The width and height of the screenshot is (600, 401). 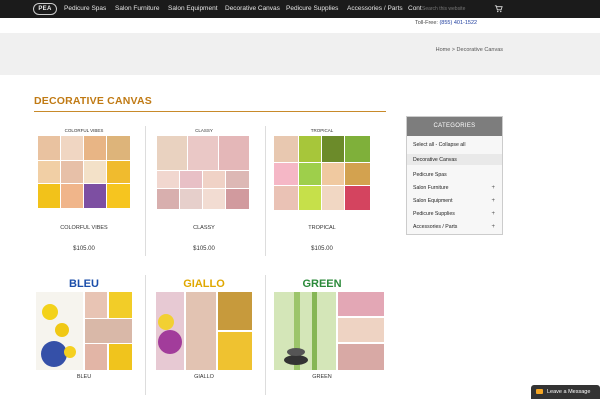 What do you see at coordinates (137, 9) in the screenshot?
I see `nav-salon-furniture: Salon Furniture` at bounding box center [137, 9].